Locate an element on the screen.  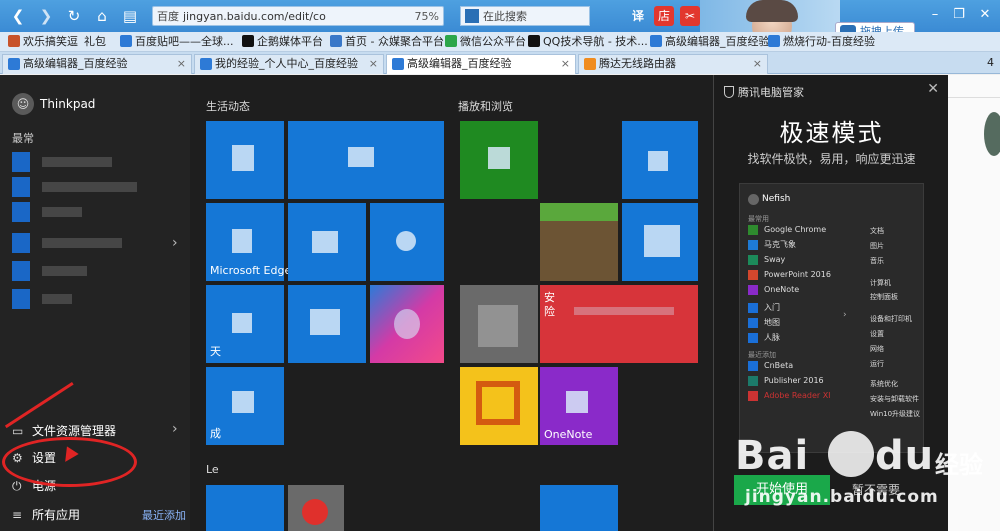
user-account: ☺ Thinkpad is located at coordinates (53, 104).